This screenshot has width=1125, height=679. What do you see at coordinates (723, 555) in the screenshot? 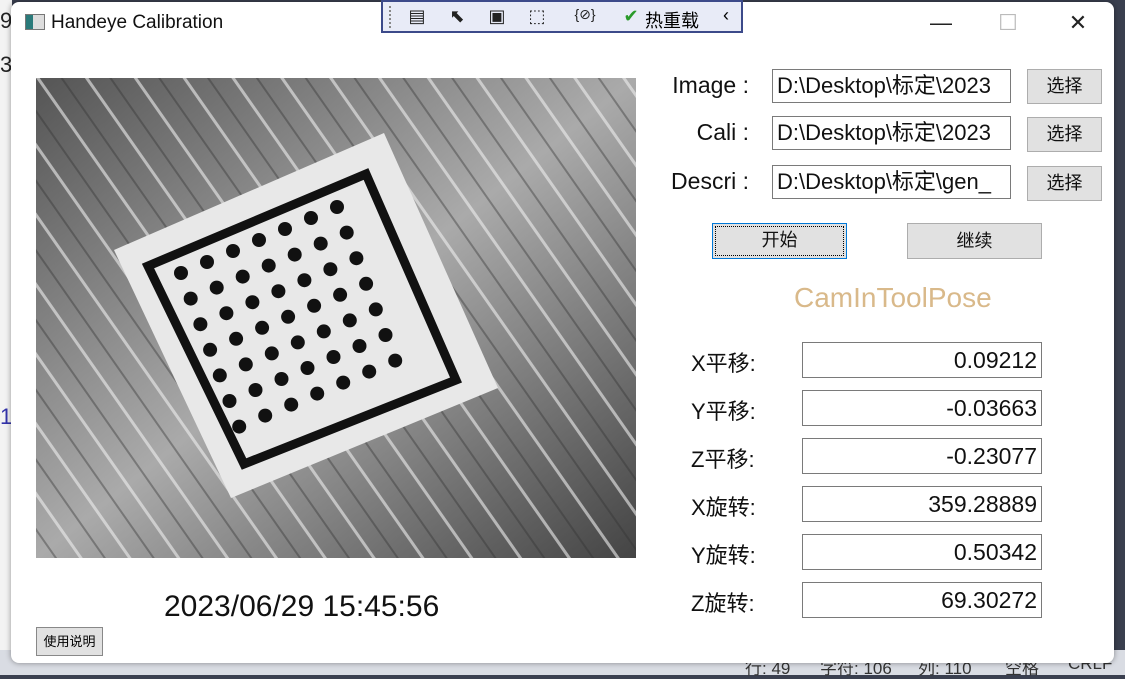
I see `pose-label: Y旋转:` at bounding box center [723, 555].